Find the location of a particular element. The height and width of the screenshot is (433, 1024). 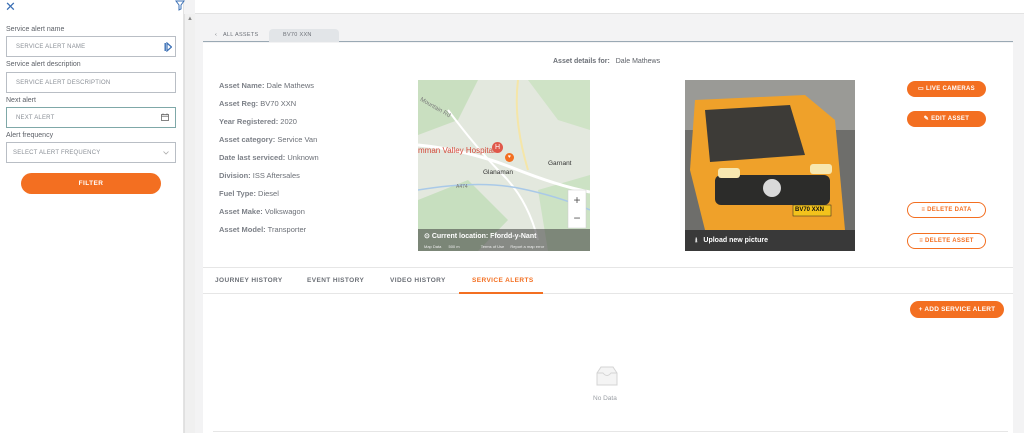

attr-value: 2020 is located at coordinates (288, 121).